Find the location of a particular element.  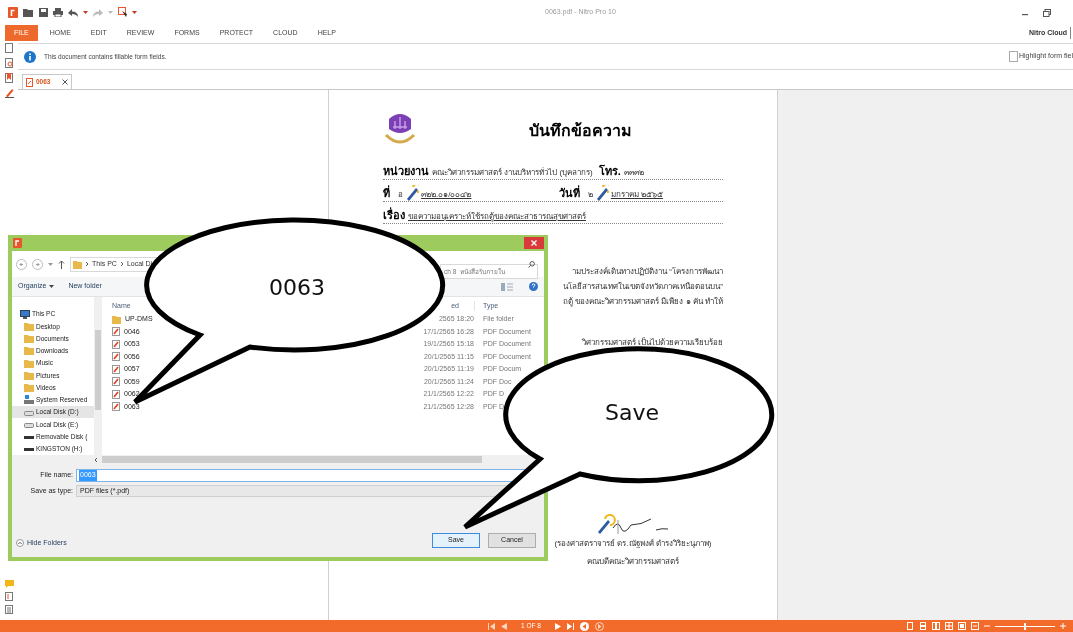

restore-icon is located at coordinates (1047, 12).